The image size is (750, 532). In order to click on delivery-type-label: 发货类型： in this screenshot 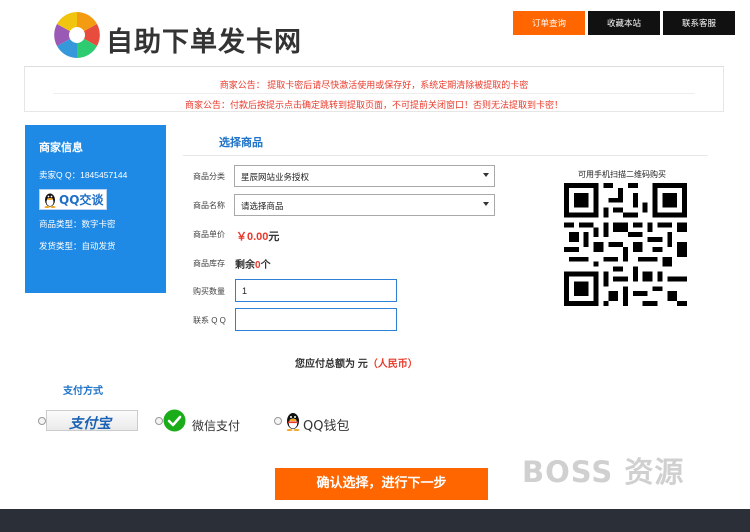, I will do `click(60, 246)`.